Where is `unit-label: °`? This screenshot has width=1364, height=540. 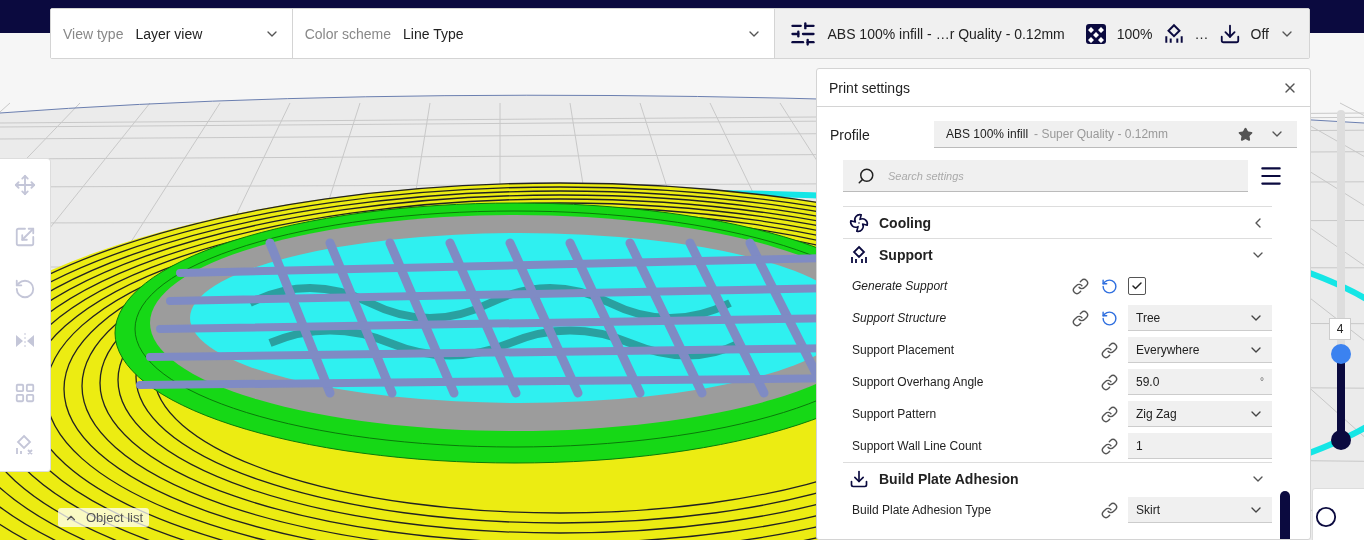 unit-label: ° is located at coordinates (1262, 381).